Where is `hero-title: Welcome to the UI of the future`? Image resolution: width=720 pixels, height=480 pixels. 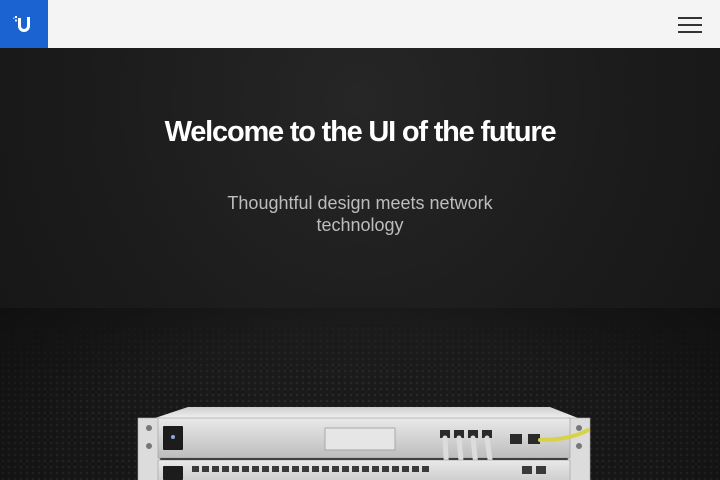
hero-title: Welcome to the UI of the future is located at coordinates (360, 132).